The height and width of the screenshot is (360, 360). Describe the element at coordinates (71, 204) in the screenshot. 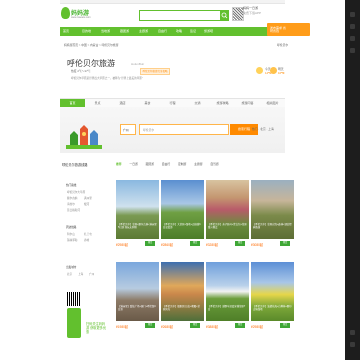

I see `sidebar-link: 海拉尔` at that location.